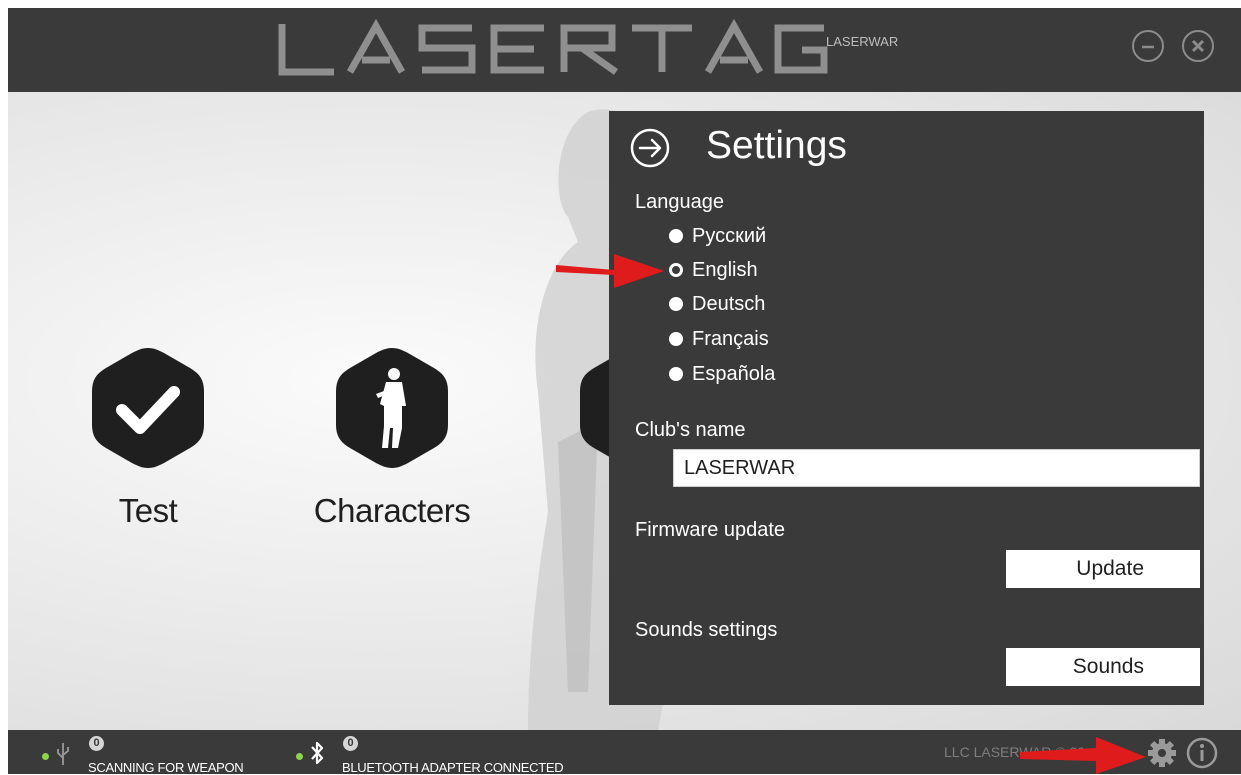  I want to click on language-option-russian: Русский, so click(717, 236).